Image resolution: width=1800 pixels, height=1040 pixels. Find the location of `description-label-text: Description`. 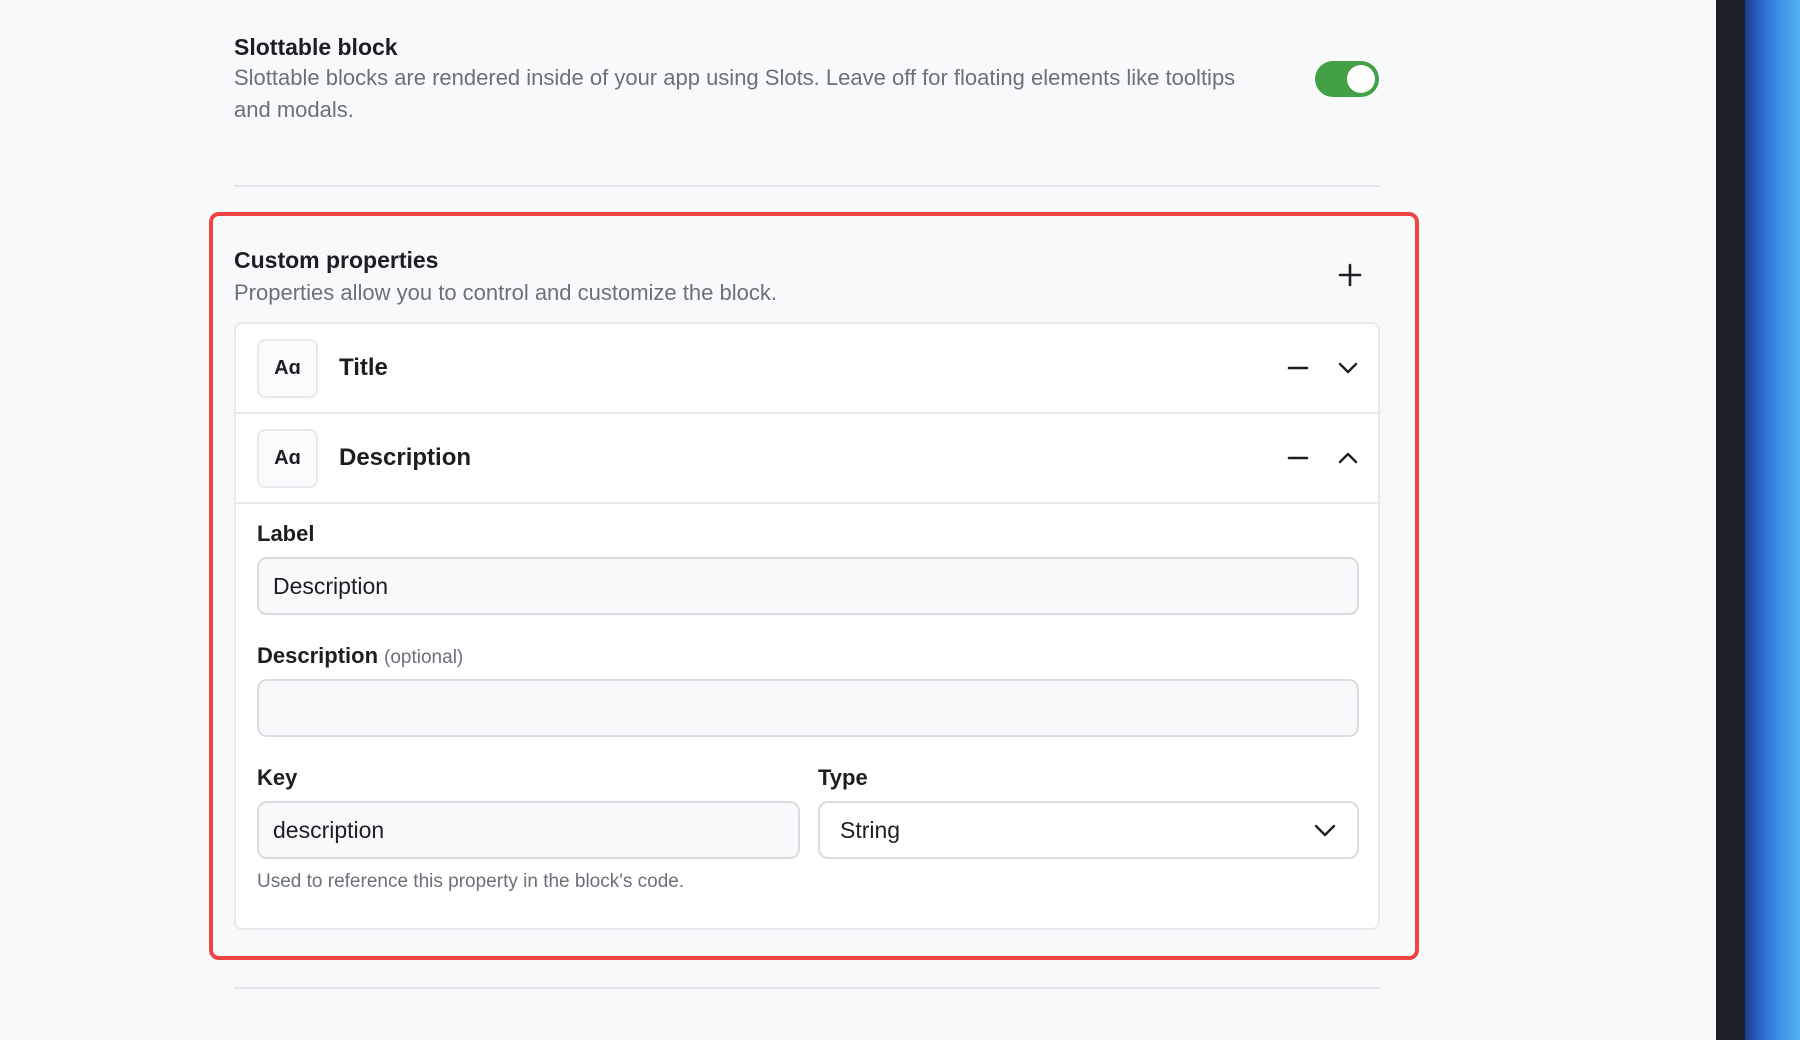

description-label-text: Description is located at coordinates (318, 655).